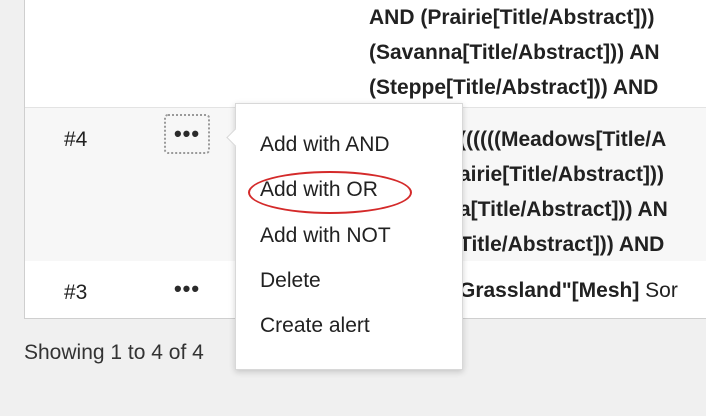  Describe the element at coordinates (325, 236) in the screenshot. I see `menu-item-add-with-not: Add with NOT` at that location.